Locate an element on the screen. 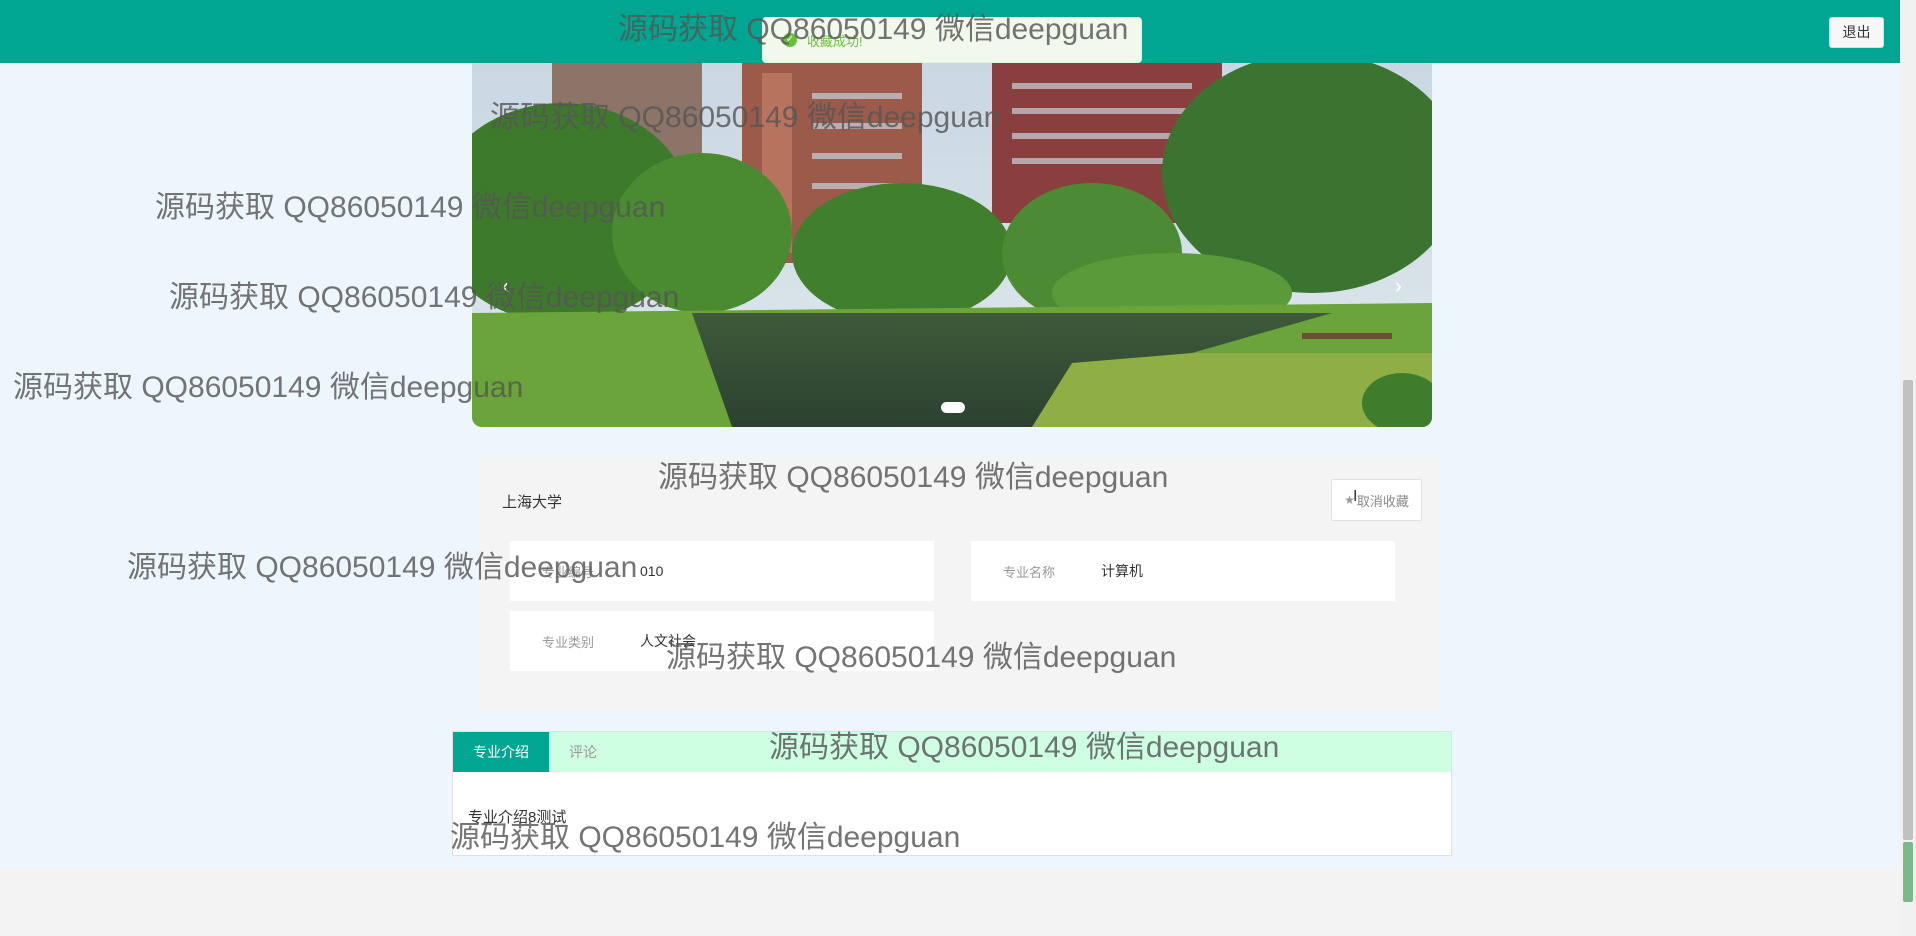  page-scrollbar is located at coordinates (1908, 468).